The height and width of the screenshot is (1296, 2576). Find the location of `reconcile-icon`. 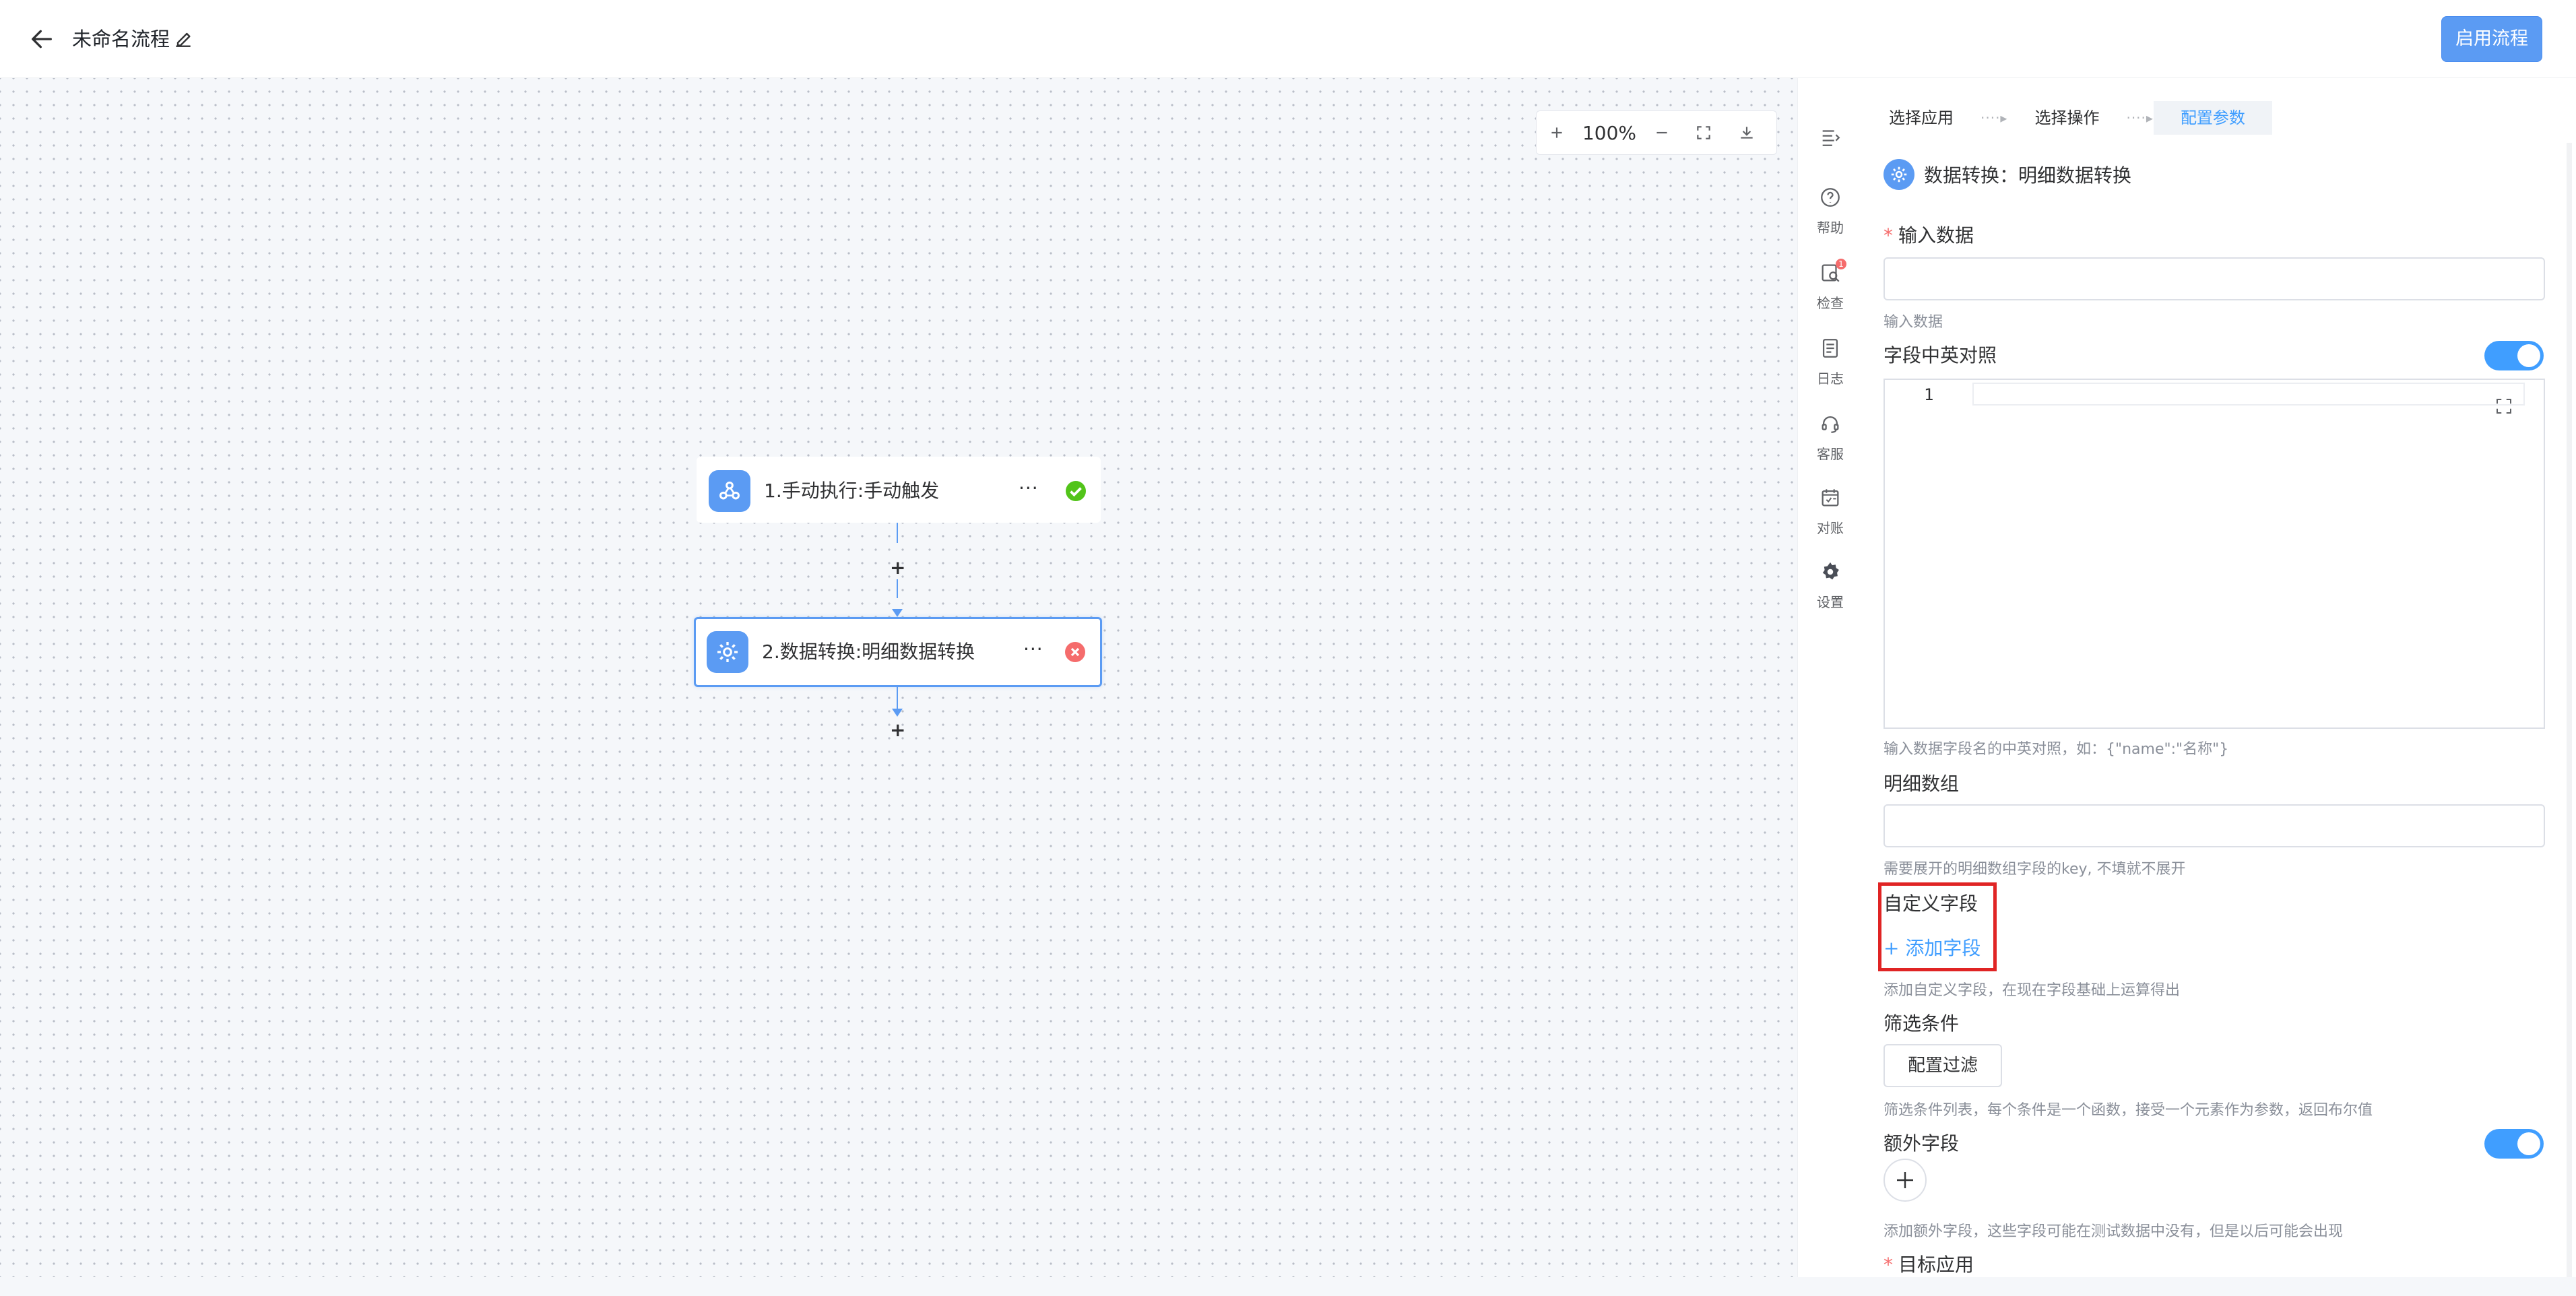

reconcile-icon is located at coordinates (1831, 498).